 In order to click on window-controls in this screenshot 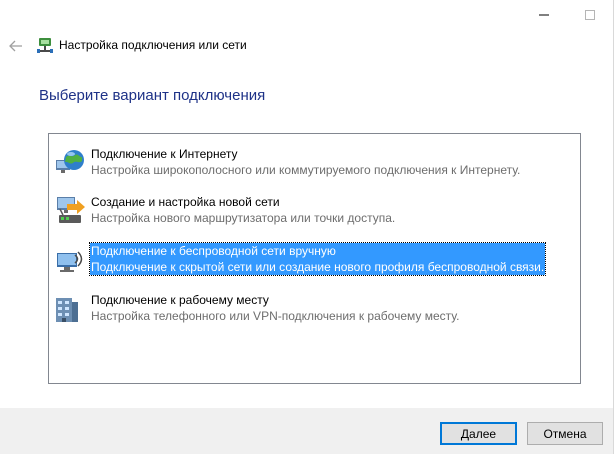, I will do `click(567, 15)`.